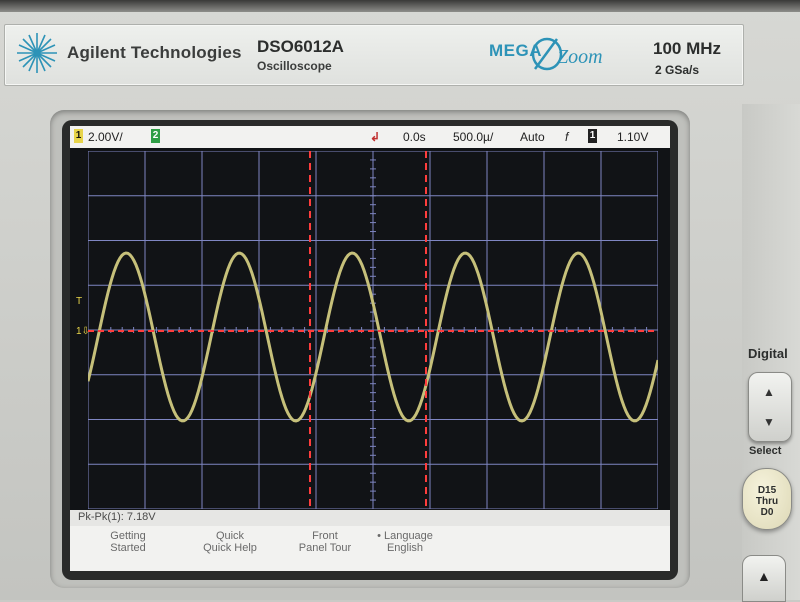 The width and height of the screenshot is (800, 602). Describe the element at coordinates (325, 536) in the screenshot. I see `softkey-label: Front` at that location.